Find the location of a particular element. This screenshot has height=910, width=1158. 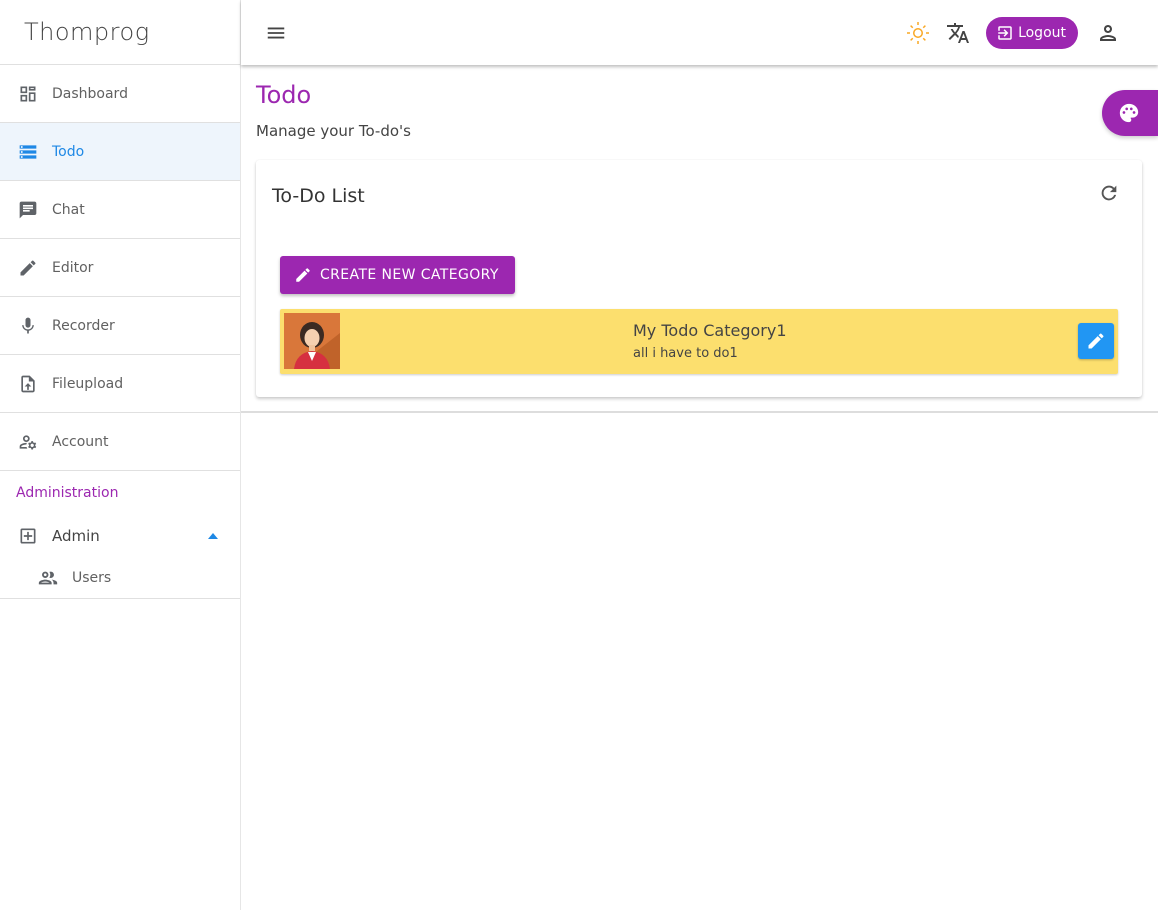

sidebar-item-label: Fileupload is located at coordinates (88, 383).